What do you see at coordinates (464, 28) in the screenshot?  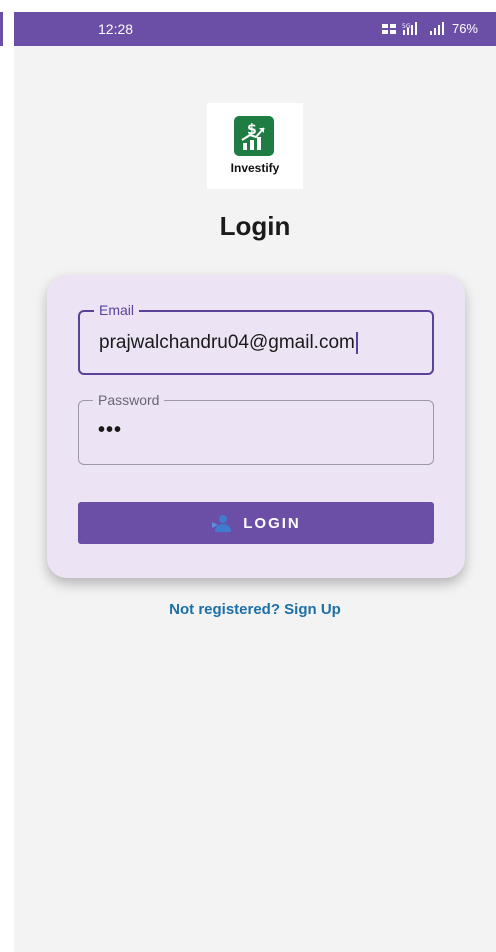 I see `battery-level: 76%` at bounding box center [464, 28].